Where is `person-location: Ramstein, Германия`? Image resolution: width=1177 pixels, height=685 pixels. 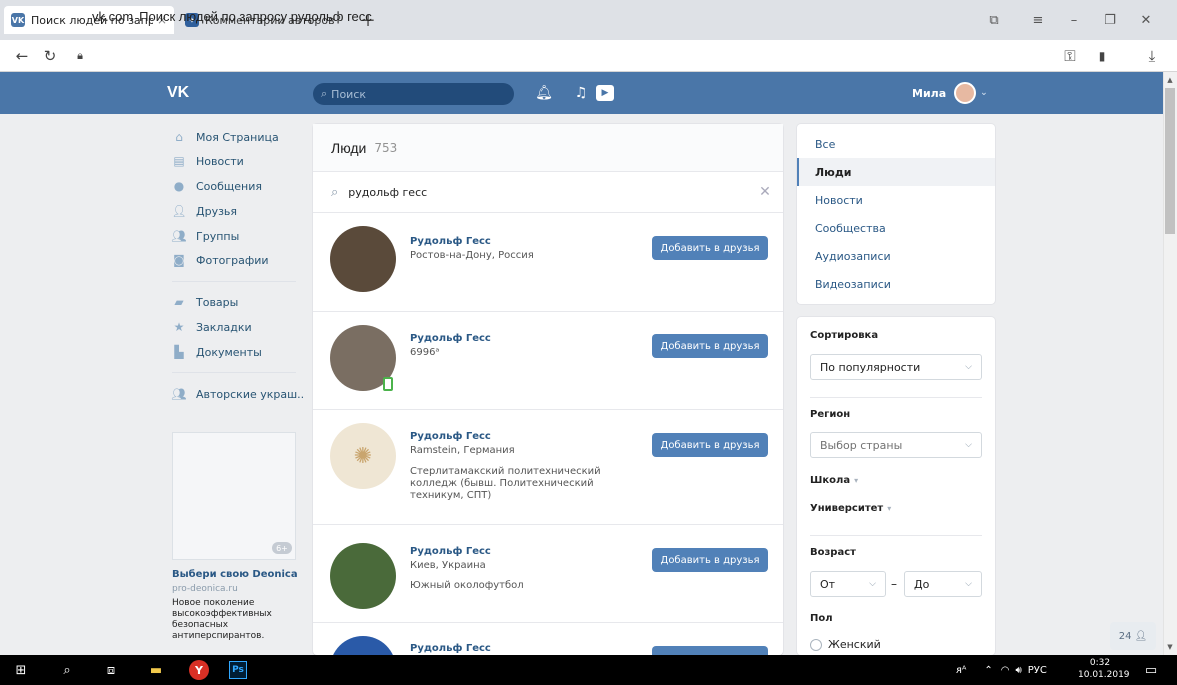 person-location: Ramstein, Германия is located at coordinates (462, 450).